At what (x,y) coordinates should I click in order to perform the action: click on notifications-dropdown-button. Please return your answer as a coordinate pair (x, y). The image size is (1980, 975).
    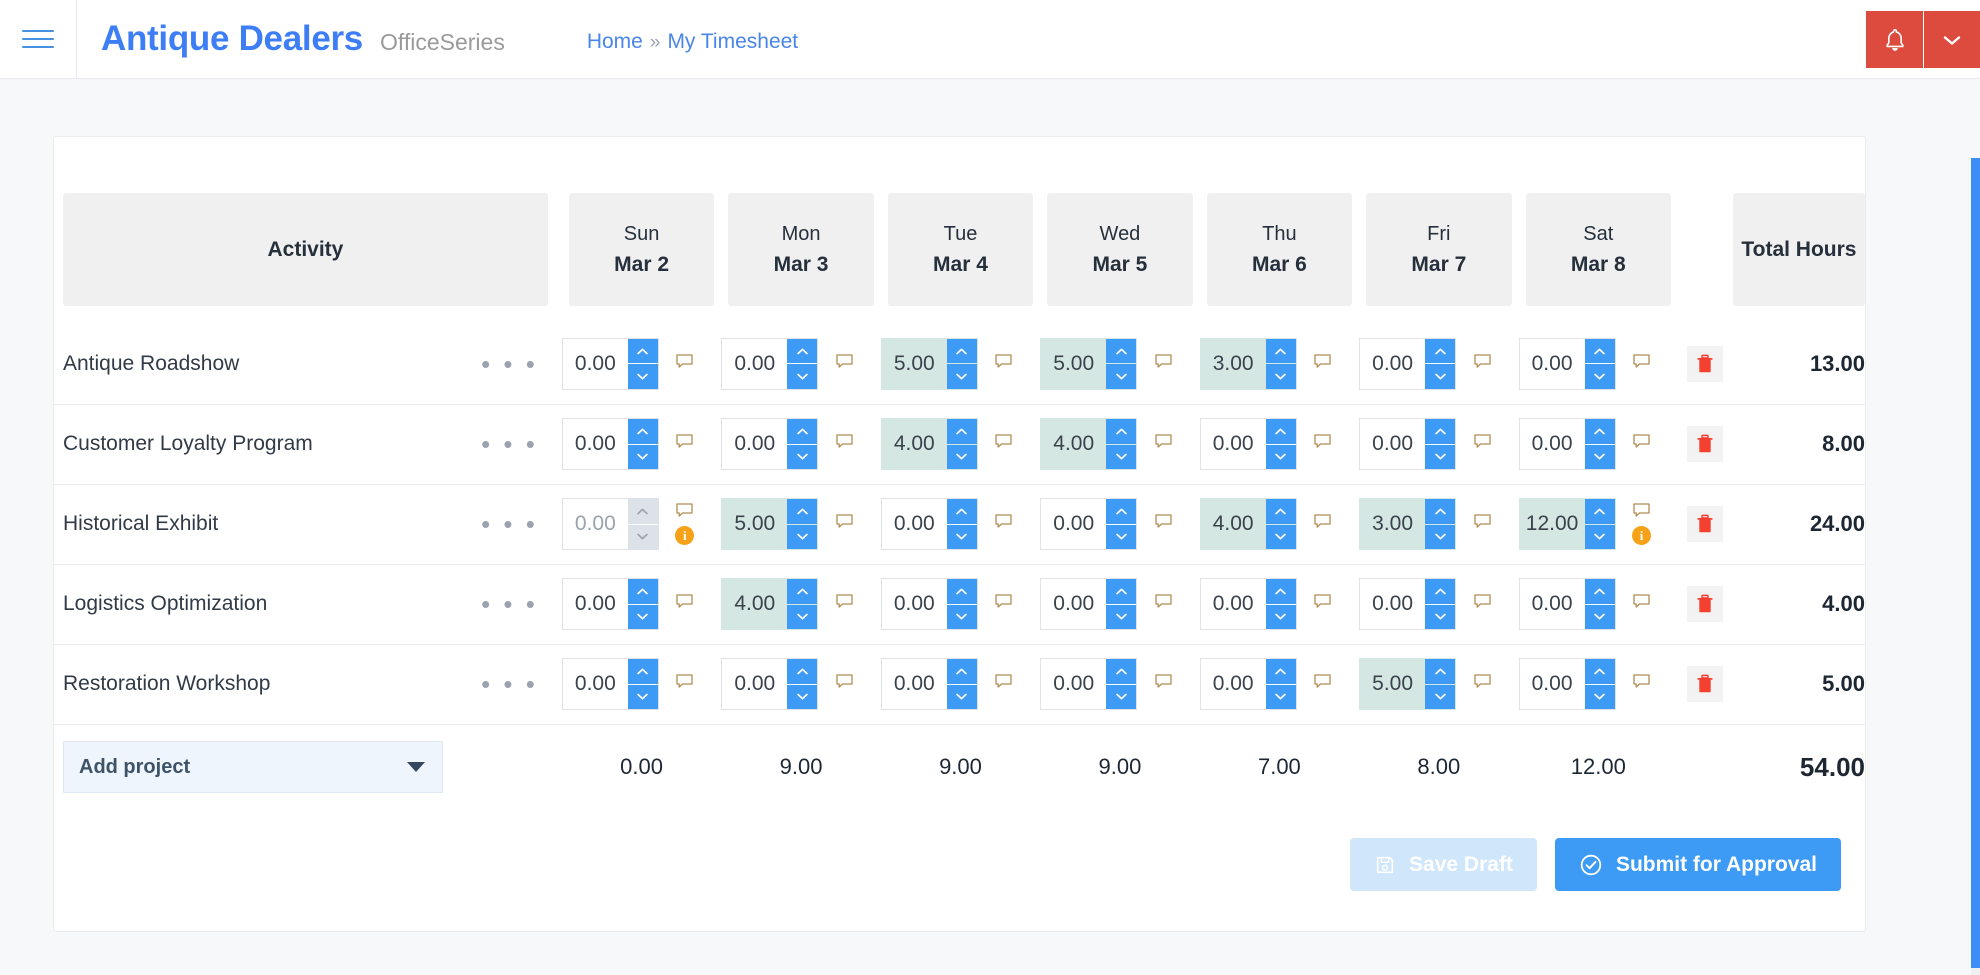
    Looking at the image, I should click on (1951, 39).